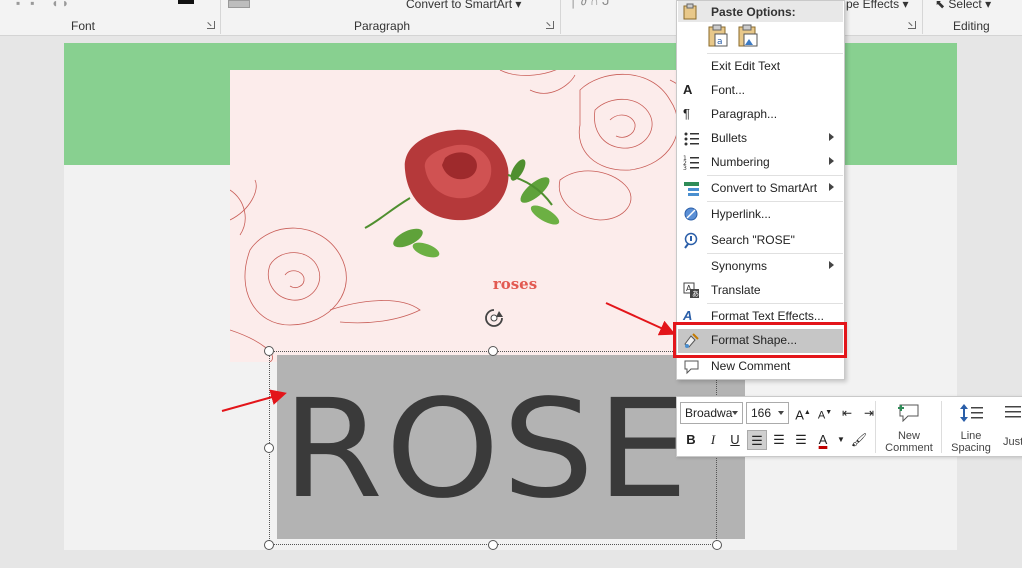  I want to click on paste-keep-formatting-icon: a, so click(718, 35).